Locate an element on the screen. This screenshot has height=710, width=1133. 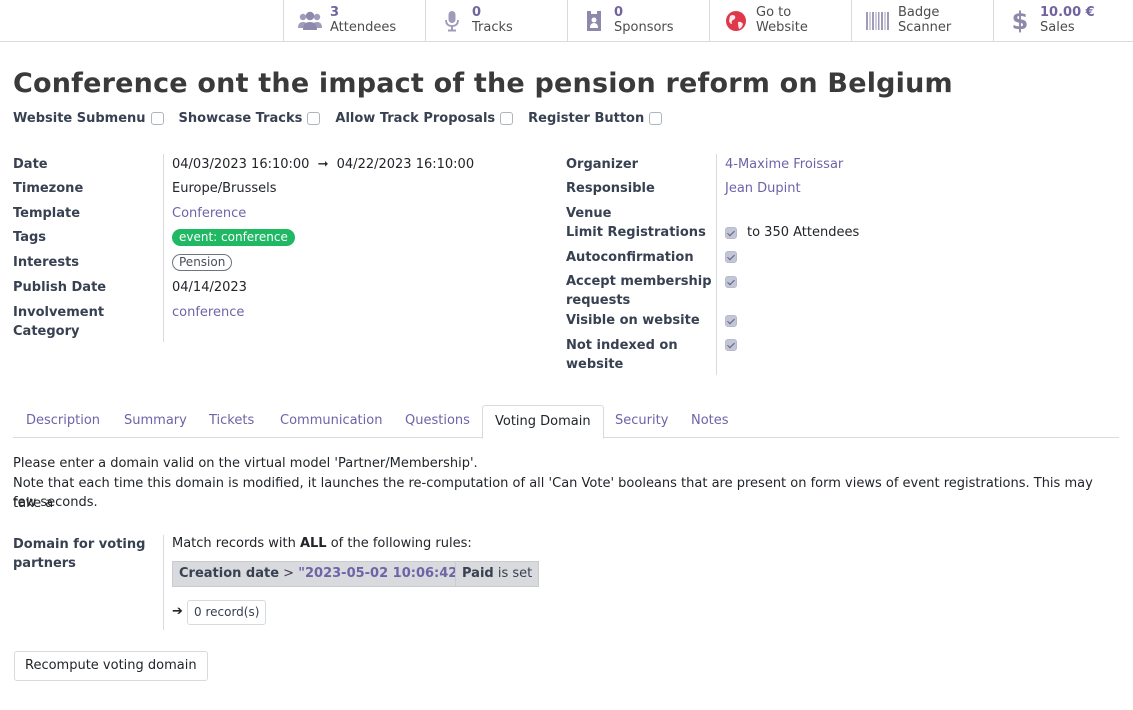
date-arrow-icon: ➞ is located at coordinates (323, 164).